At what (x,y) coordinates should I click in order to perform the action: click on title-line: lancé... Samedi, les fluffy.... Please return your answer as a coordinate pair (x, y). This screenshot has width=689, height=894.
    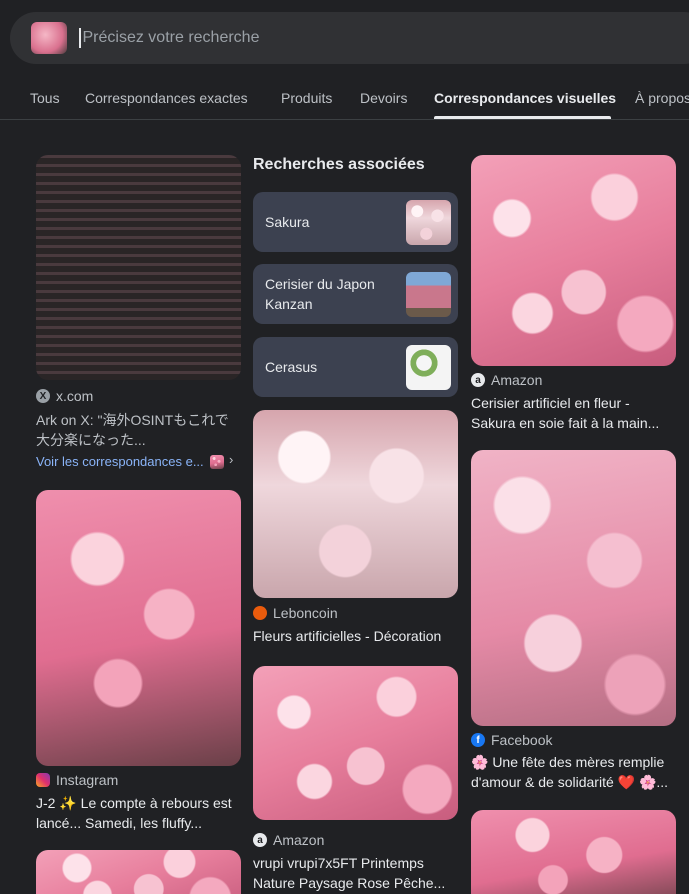
    Looking at the image, I should click on (119, 823).